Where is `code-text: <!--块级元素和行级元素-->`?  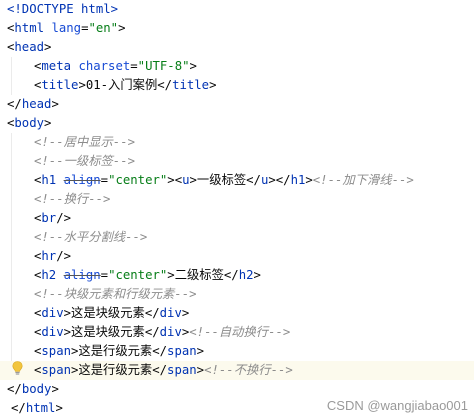
code-text: <!--块级元素和行级元素--> is located at coordinates (115, 294).